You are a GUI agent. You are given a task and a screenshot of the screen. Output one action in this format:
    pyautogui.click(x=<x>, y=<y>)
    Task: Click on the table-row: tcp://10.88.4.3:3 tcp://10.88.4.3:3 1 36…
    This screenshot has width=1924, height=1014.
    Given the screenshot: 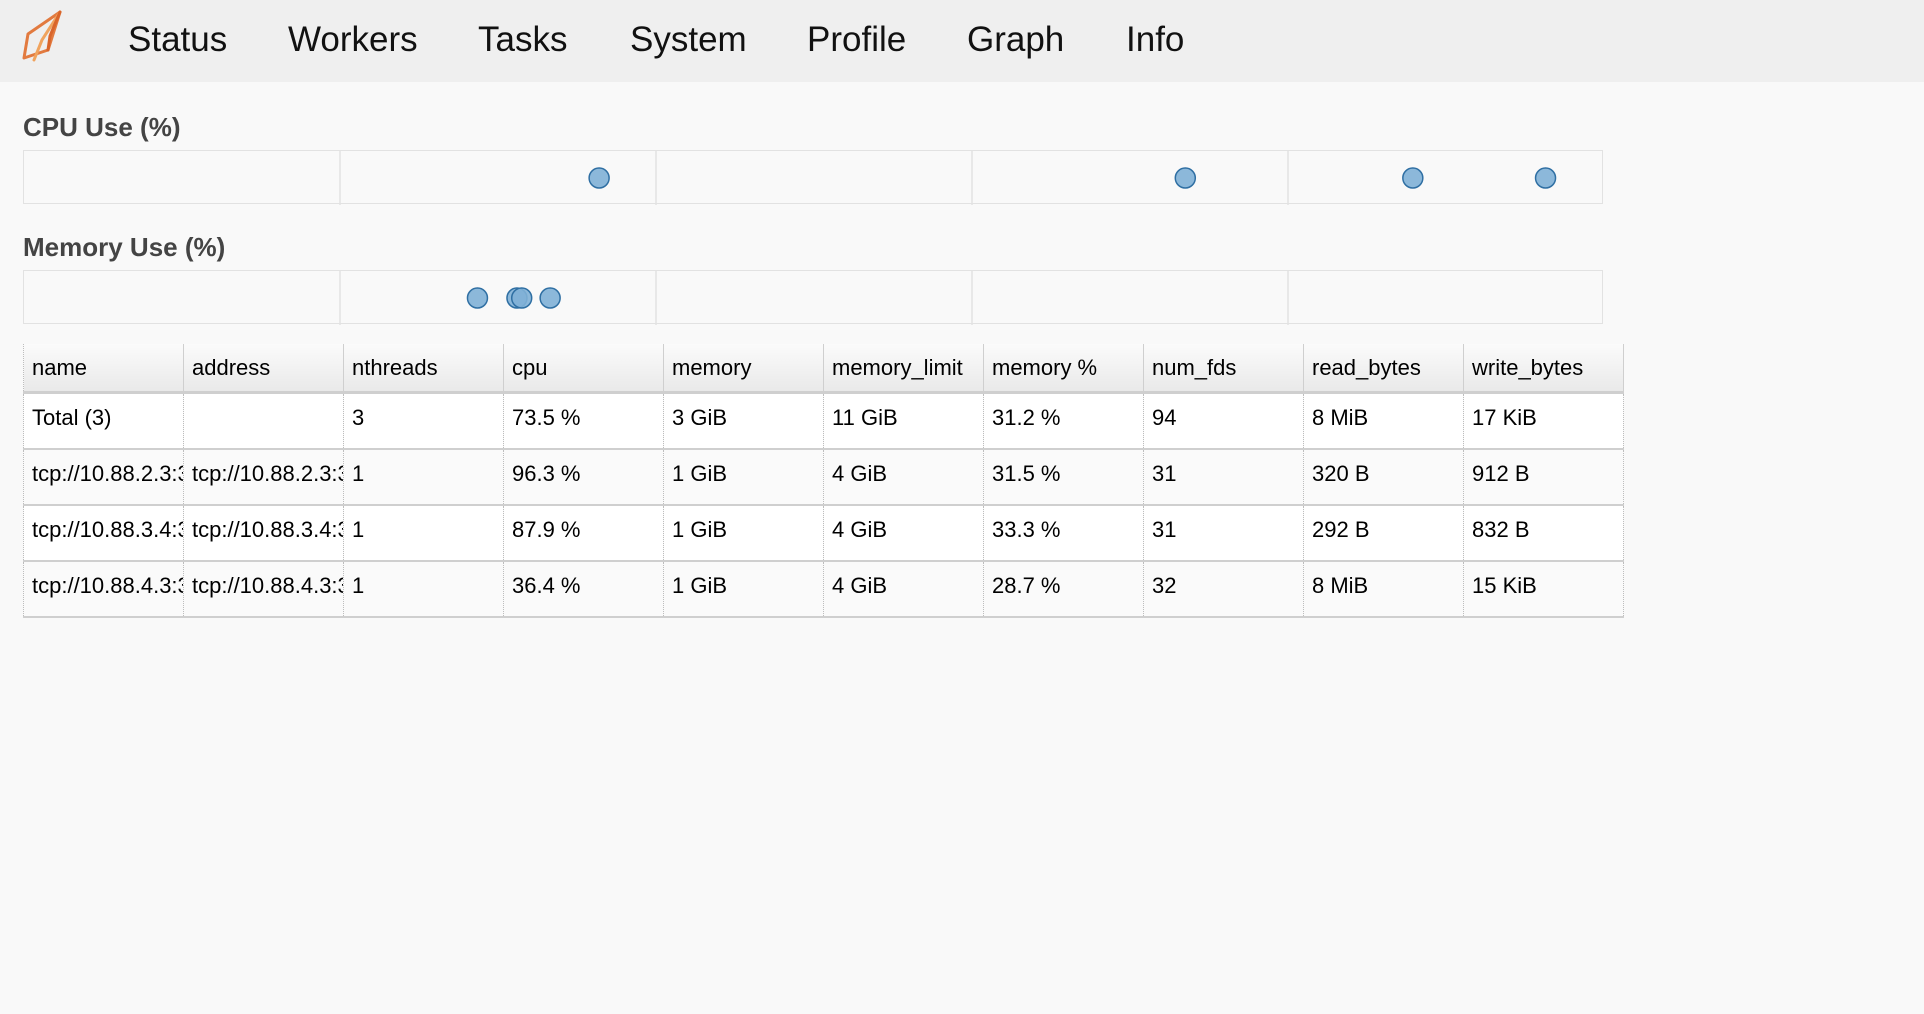 What is the action you would take?
    pyautogui.click(x=823, y=589)
    